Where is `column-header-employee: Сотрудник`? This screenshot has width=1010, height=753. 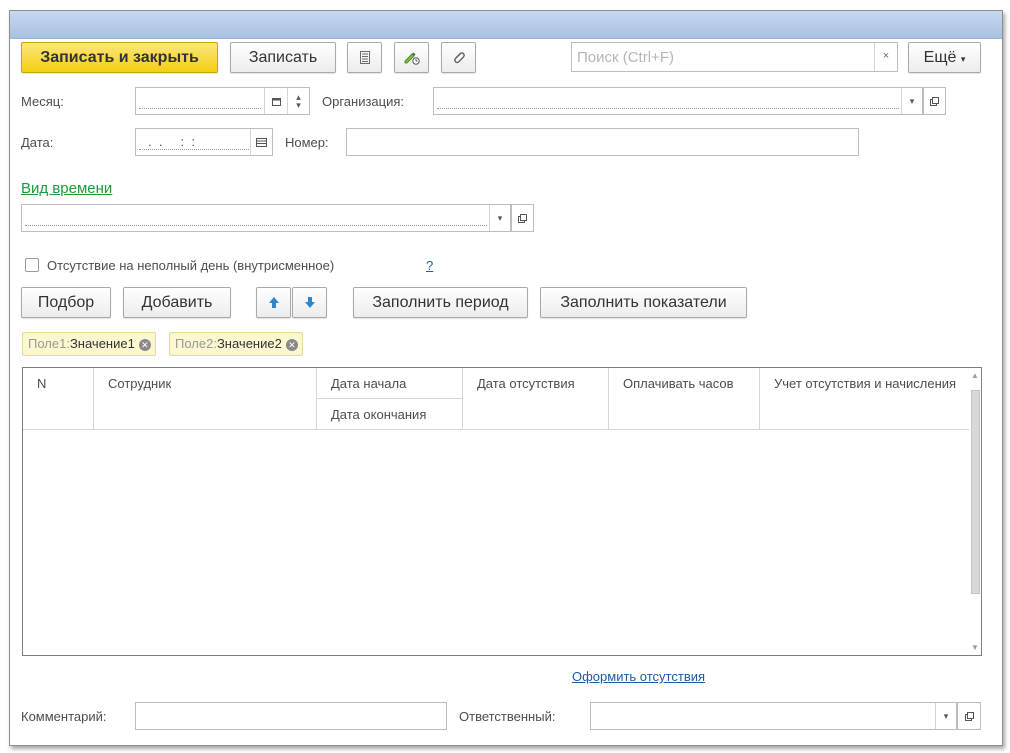
column-header-employee: Сотрудник is located at coordinates (205, 398).